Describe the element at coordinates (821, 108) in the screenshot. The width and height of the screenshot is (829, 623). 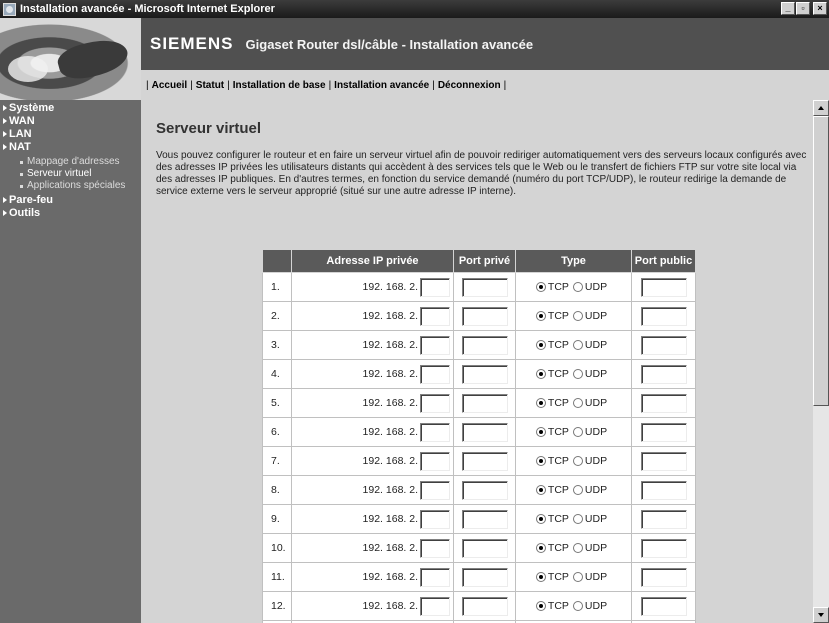
I see `scroll-up-icon` at that location.